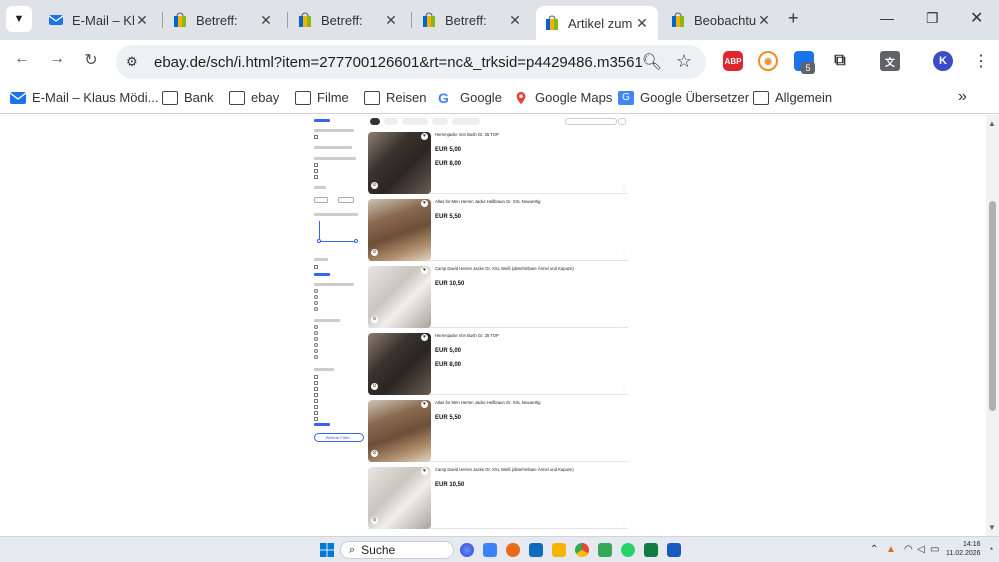 Image resolution: width=999 pixels, height=562 pixels. What do you see at coordinates (992, 527) in the screenshot?
I see `scroll-down-icon: ▼` at bounding box center [992, 527].